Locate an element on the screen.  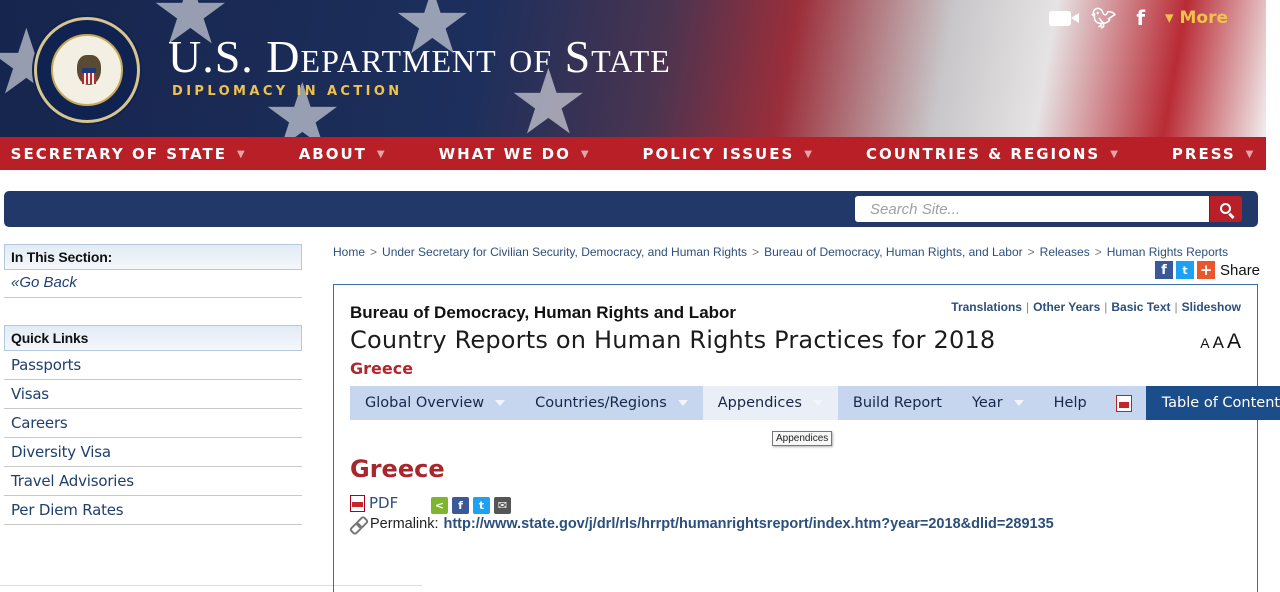
pdf-icon is located at coordinates (1123, 403).